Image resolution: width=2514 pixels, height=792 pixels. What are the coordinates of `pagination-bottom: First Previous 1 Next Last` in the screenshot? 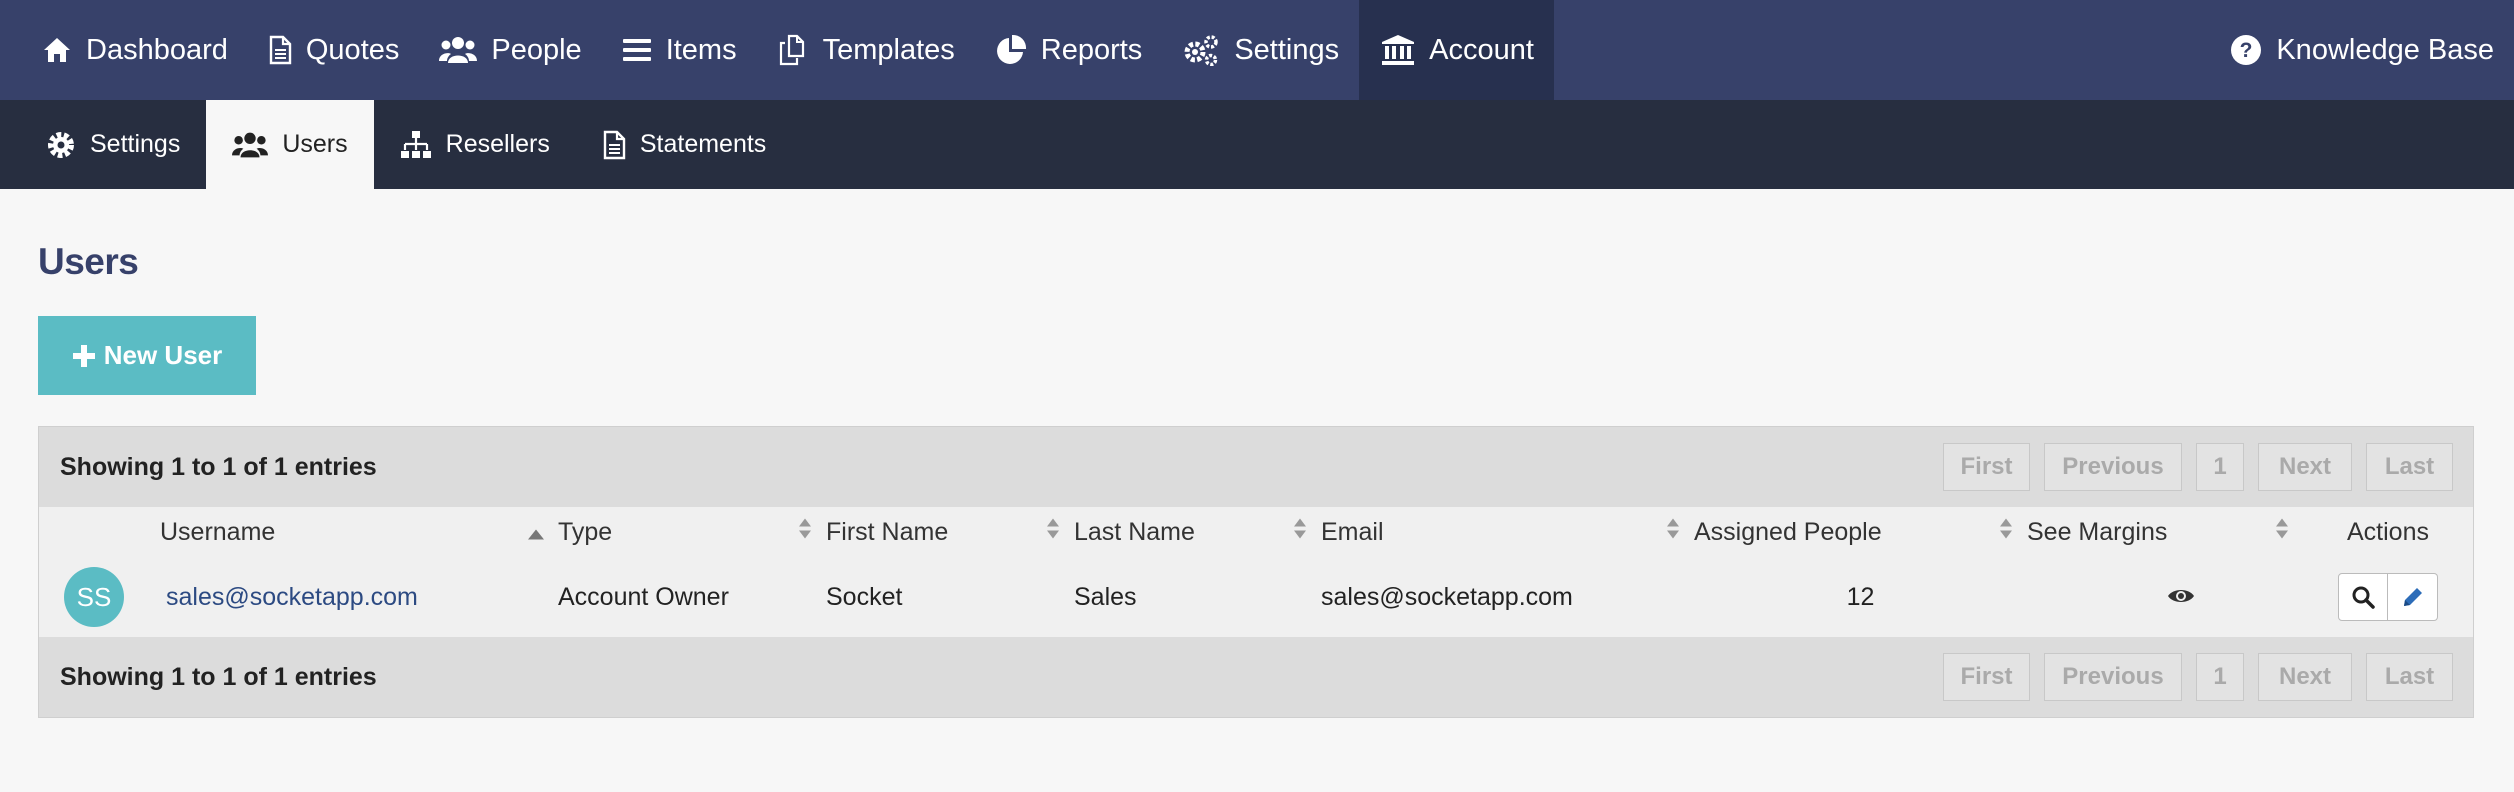 It's located at (2198, 677).